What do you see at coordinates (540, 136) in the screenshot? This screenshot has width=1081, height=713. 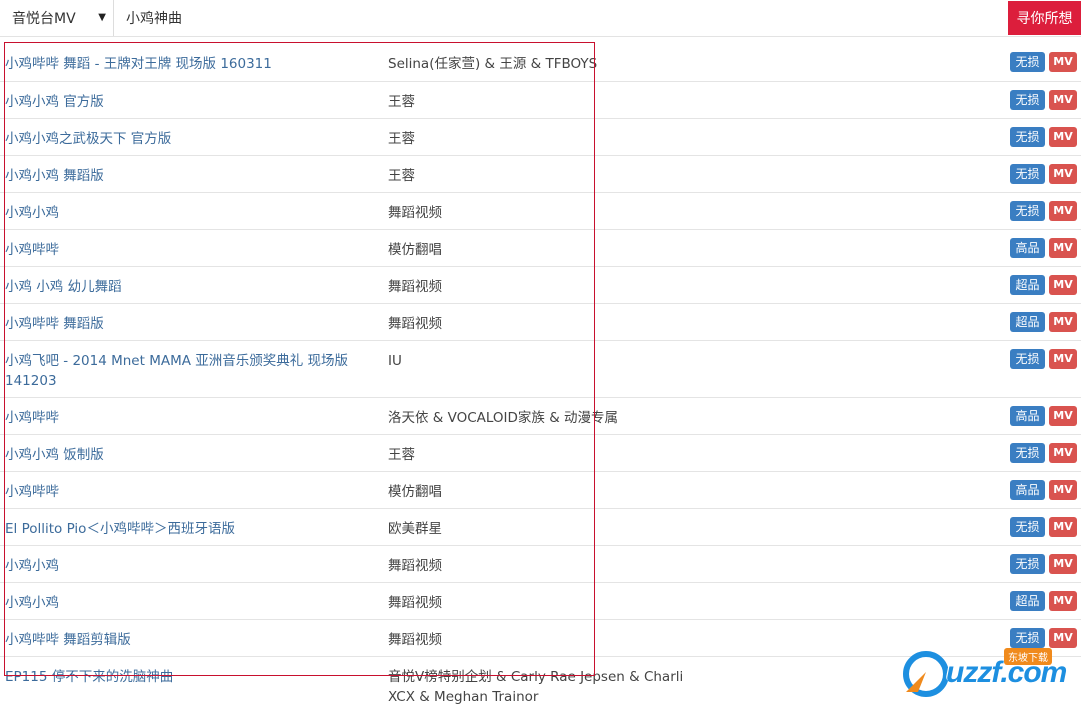 I see `result-row: 小鸡小鸡之武极天下 官方版 王蓉 无损 MV` at bounding box center [540, 136].